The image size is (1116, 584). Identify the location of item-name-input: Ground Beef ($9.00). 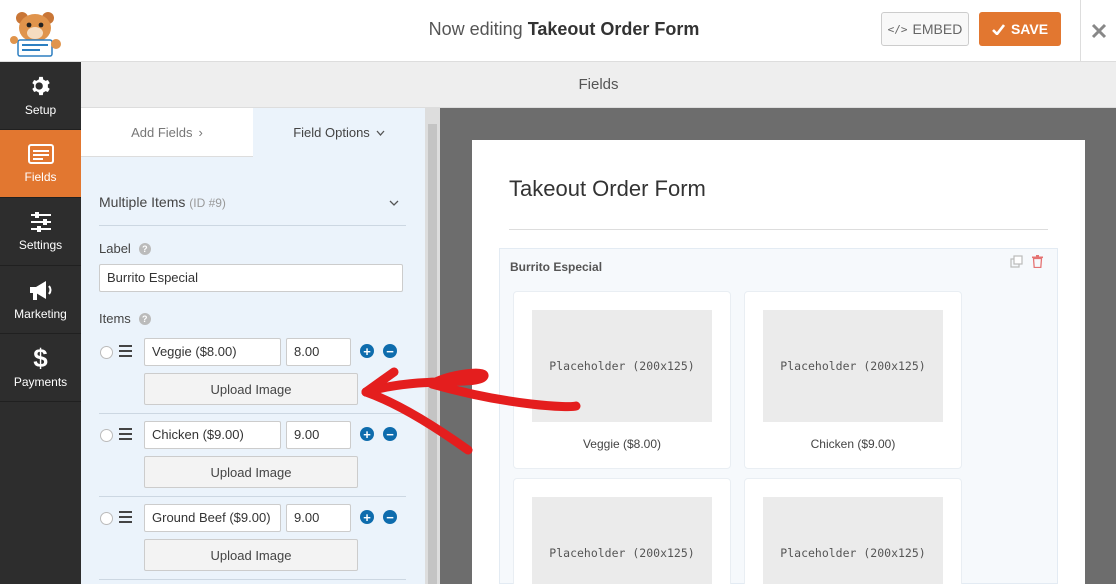
(212, 518).